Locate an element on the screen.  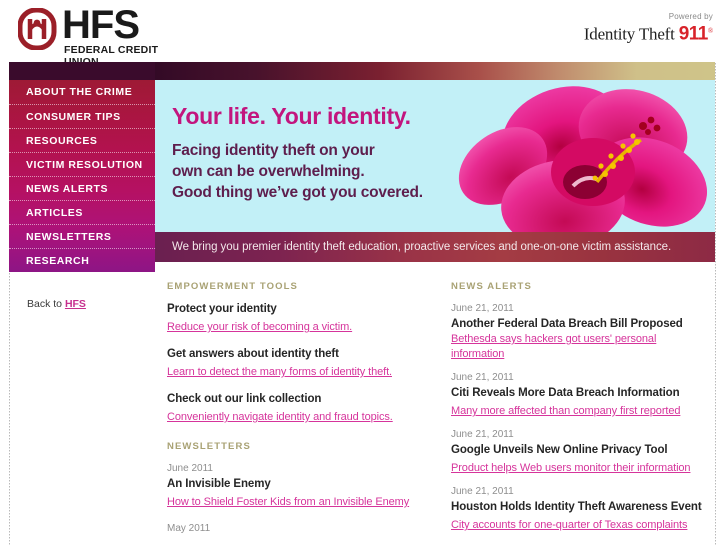
empowerment-link: Reduce your risk of becoming a victim. is located at coordinates (259, 327).